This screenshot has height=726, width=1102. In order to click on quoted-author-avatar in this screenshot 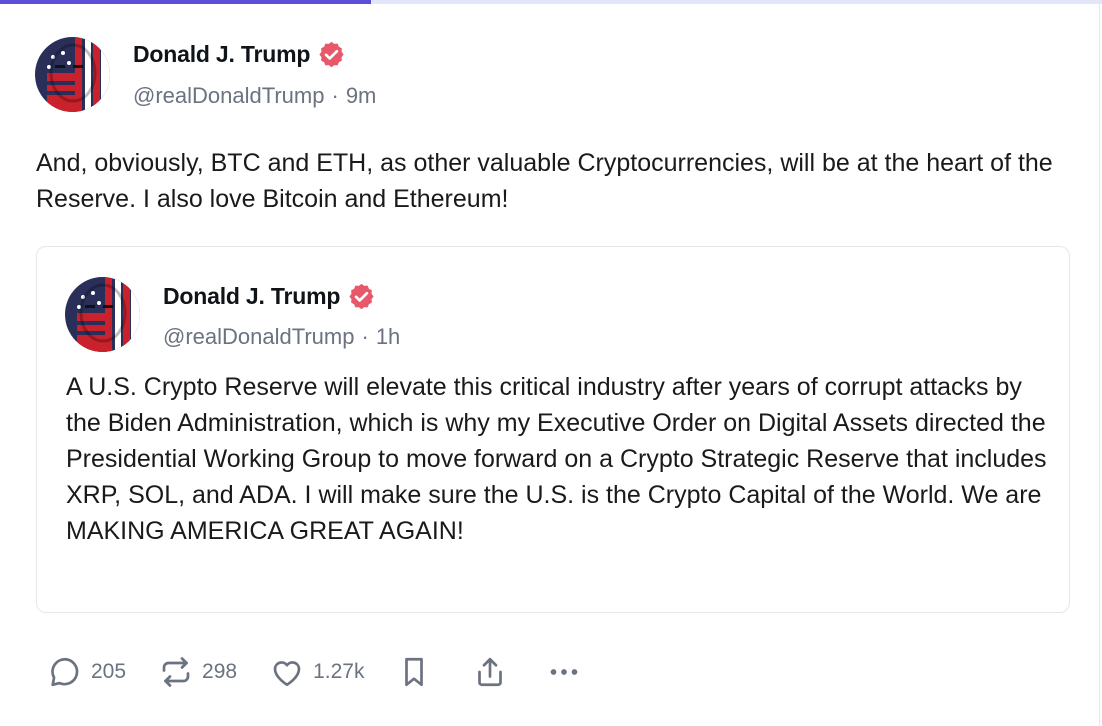, I will do `click(102, 314)`.